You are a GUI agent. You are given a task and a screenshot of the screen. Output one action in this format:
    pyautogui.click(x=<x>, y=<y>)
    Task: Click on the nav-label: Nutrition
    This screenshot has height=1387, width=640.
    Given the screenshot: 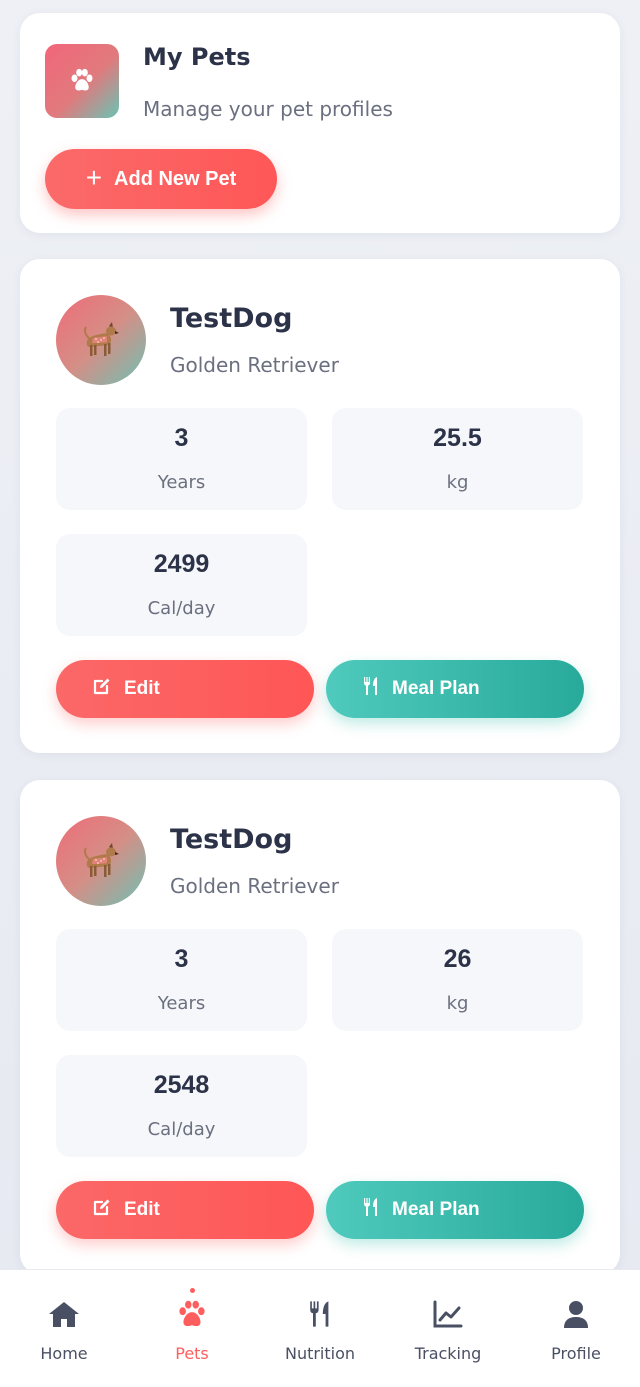 What is the action you would take?
    pyautogui.click(x=320, y=1353)
    